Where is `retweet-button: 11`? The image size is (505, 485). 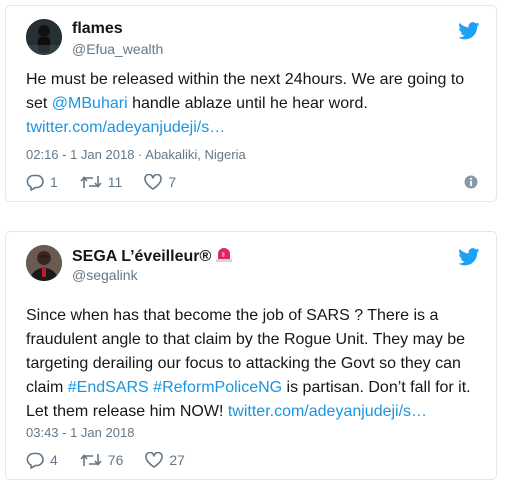
retweet-button: 11 is located at coordinates (101, 182).